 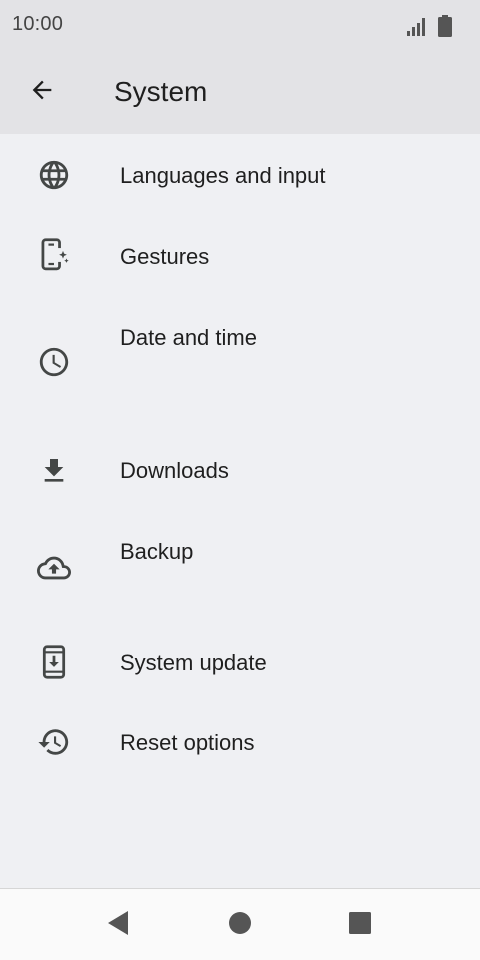 What do you see at coordinates (193, 662) in the screenshot?
I see `settings-item-label: System update` at bounding box center [193, 662].